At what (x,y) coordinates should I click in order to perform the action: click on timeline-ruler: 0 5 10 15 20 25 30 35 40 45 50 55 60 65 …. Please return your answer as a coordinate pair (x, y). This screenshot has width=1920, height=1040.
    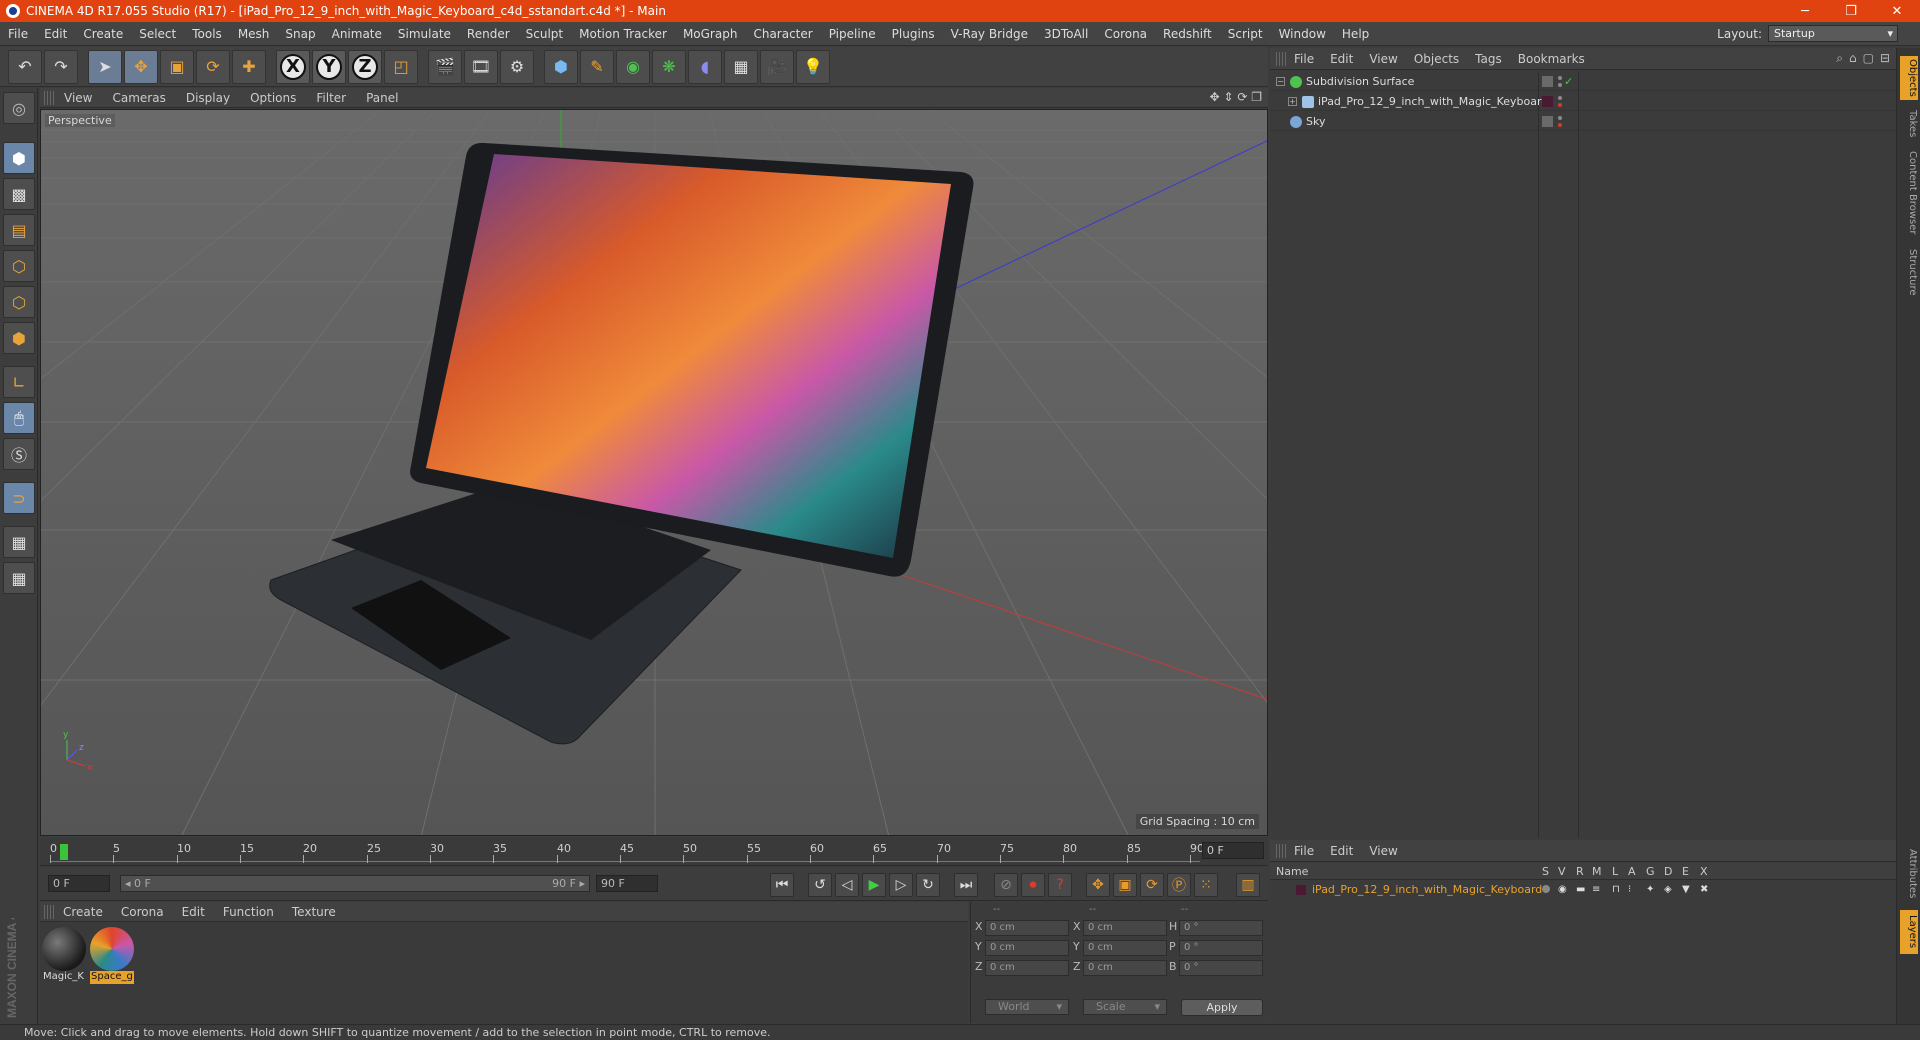
    Looking at the image, I should click on (627, 852).